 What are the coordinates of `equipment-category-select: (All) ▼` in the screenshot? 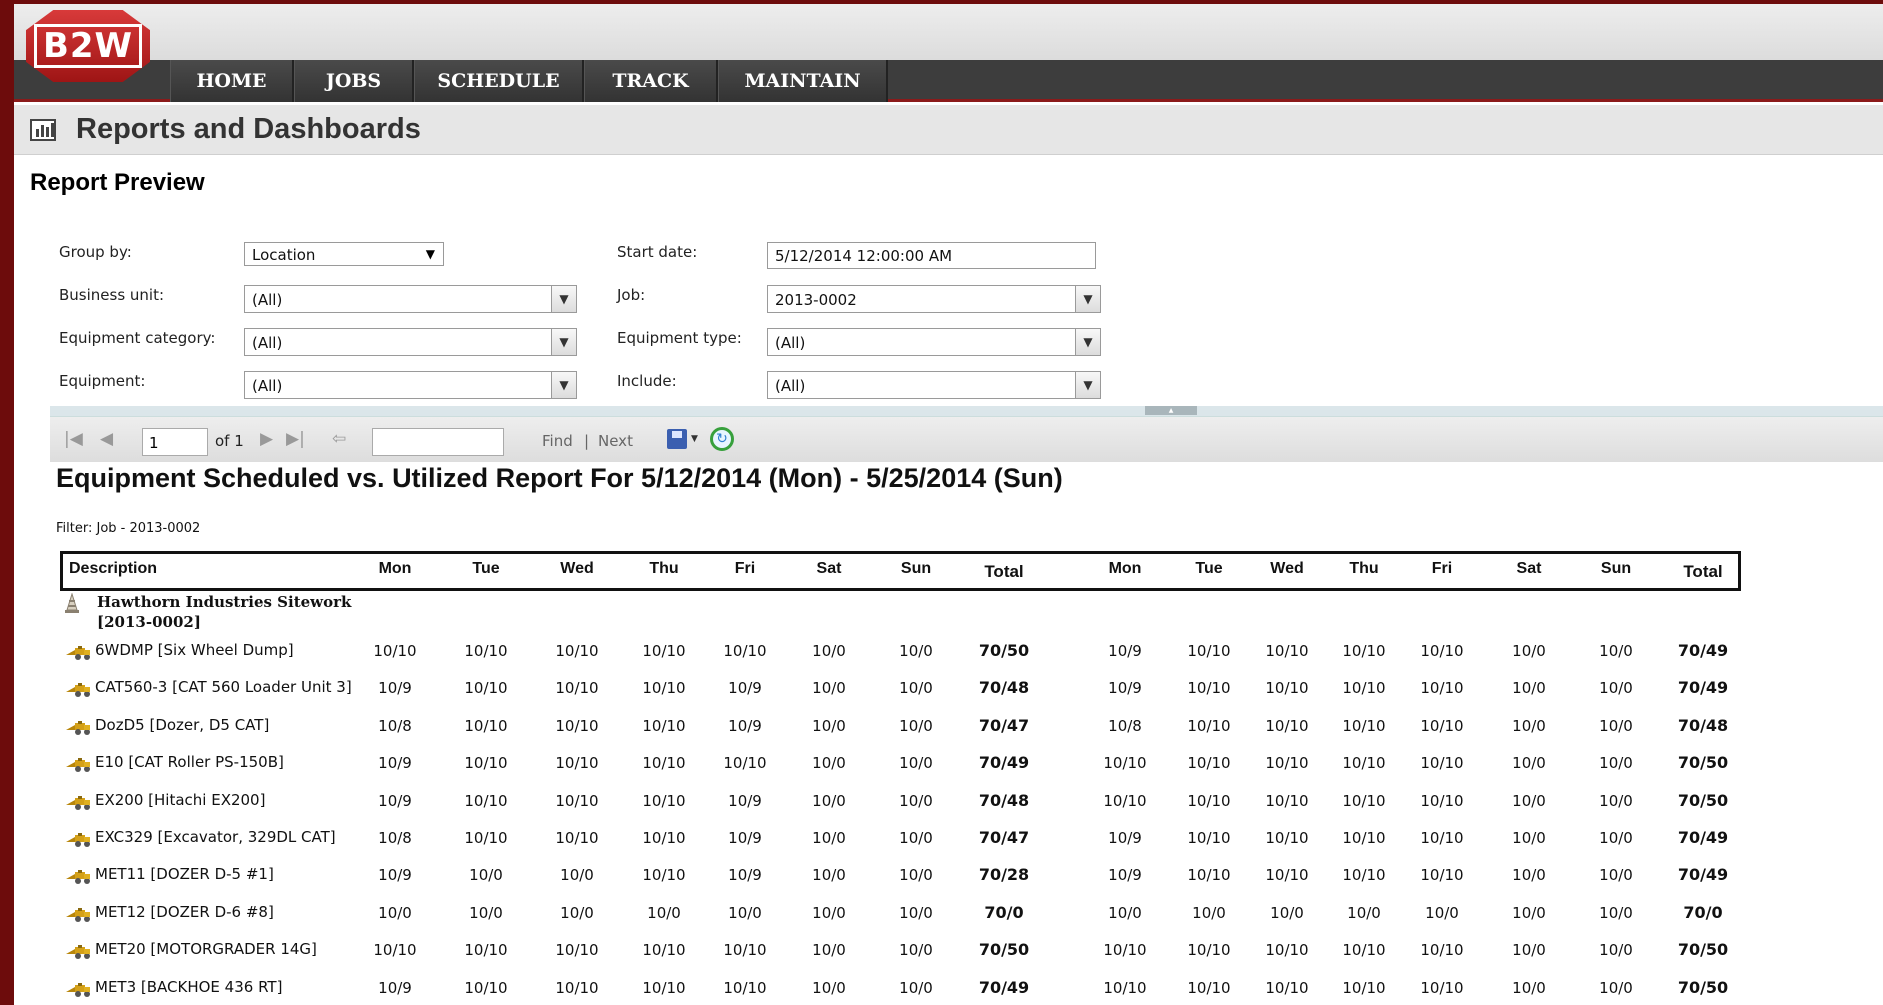 It's located at (410, 342).